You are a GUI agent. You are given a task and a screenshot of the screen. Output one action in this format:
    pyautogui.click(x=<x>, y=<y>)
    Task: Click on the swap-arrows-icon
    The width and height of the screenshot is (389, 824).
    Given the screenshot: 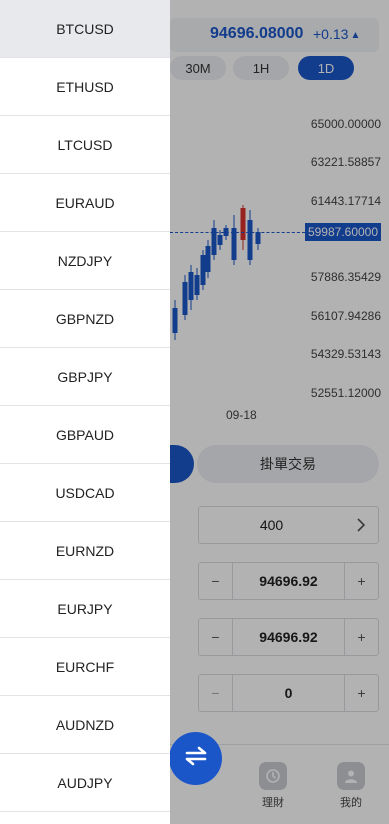 What is the action you would take?
    pyautogui.click(x=196, y=758)
    